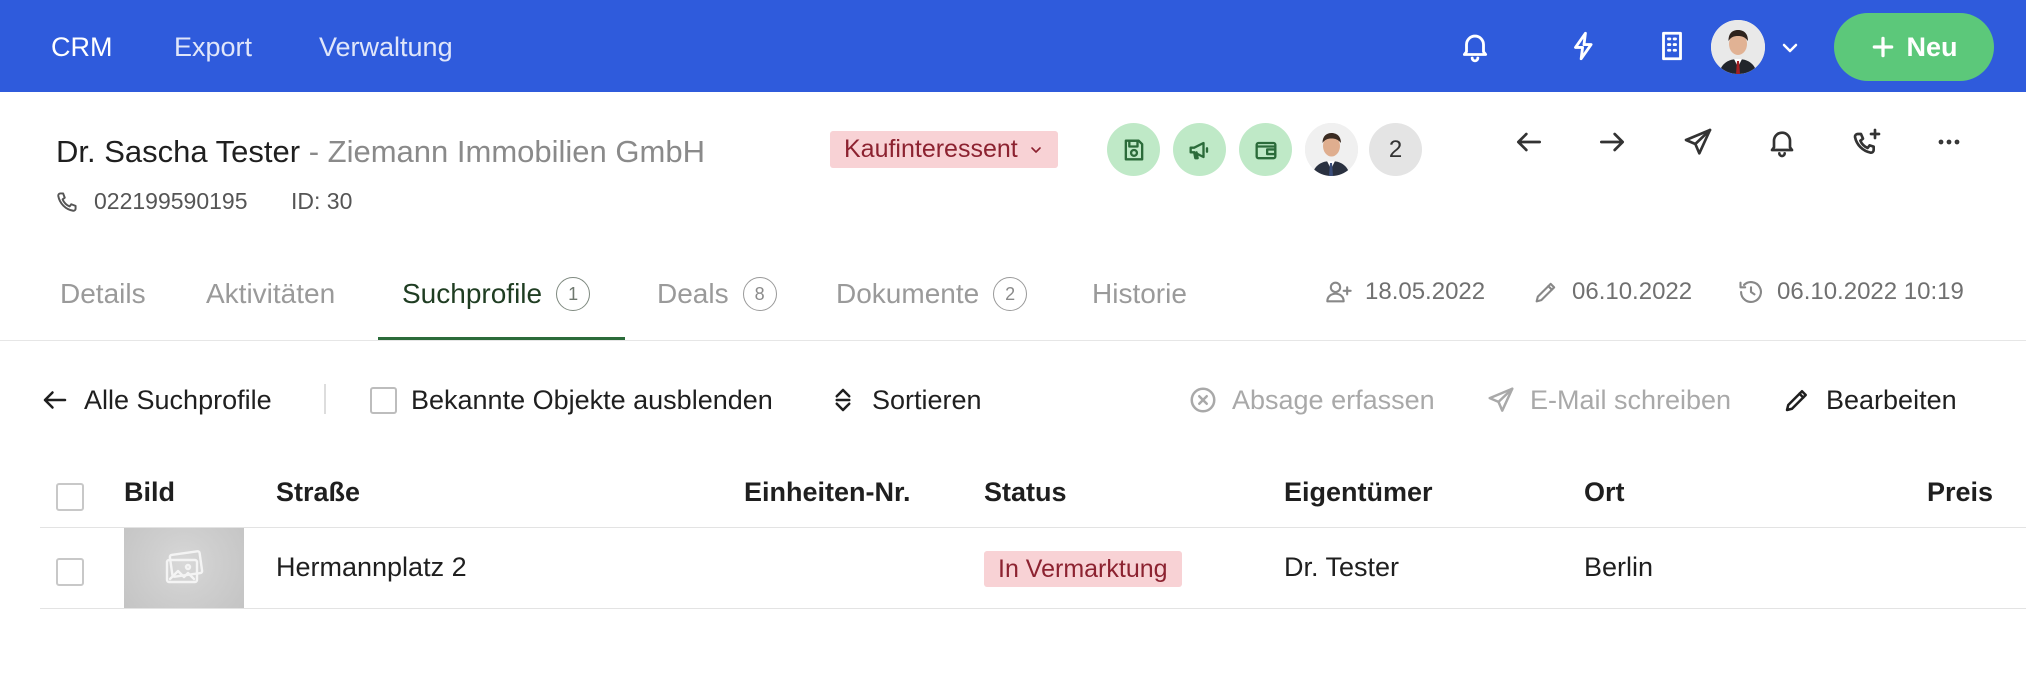  I want to click on toolbar-divider, so click(325, 399).